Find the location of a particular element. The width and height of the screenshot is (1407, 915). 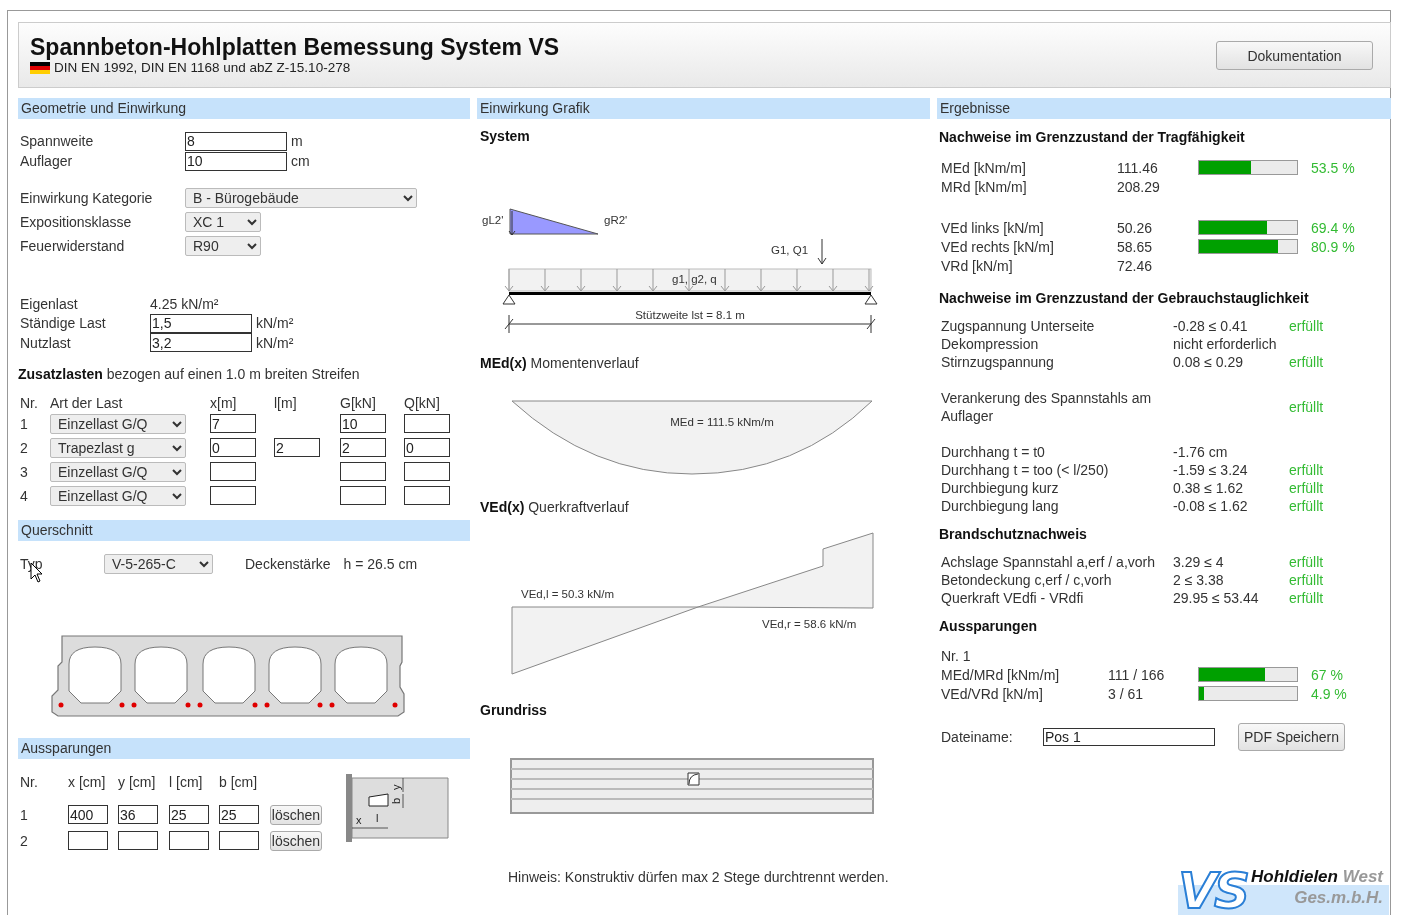

logo-mark: VS is located at coordinates (1213, 891).